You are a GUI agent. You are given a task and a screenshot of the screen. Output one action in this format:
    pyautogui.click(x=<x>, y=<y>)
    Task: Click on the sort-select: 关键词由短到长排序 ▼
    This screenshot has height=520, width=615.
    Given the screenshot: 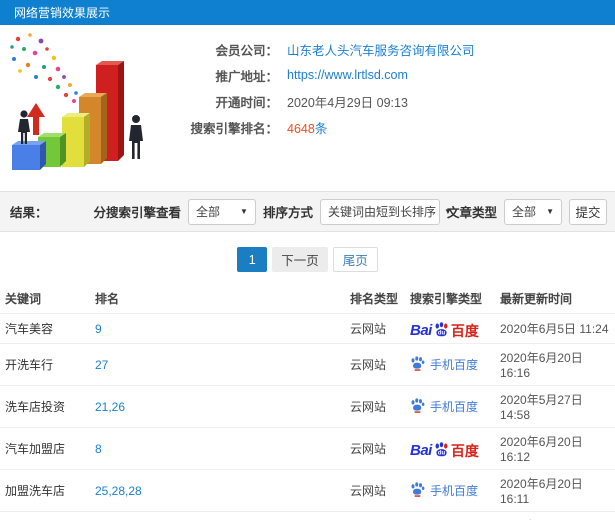 What is the action you would take?
    pyautogui.click(x=385, y=211)
    